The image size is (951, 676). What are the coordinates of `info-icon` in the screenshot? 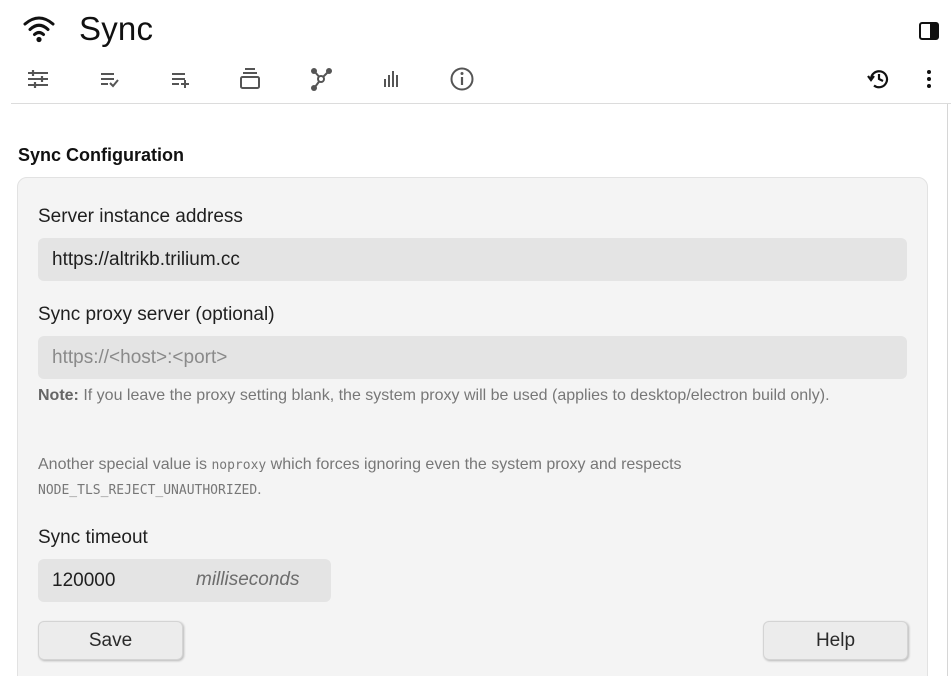 It's located at (462, 79).